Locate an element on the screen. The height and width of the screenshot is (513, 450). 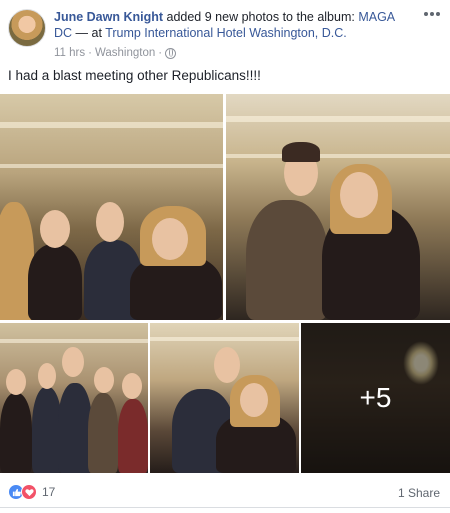
love-icon is located at coordinates (29, 492).